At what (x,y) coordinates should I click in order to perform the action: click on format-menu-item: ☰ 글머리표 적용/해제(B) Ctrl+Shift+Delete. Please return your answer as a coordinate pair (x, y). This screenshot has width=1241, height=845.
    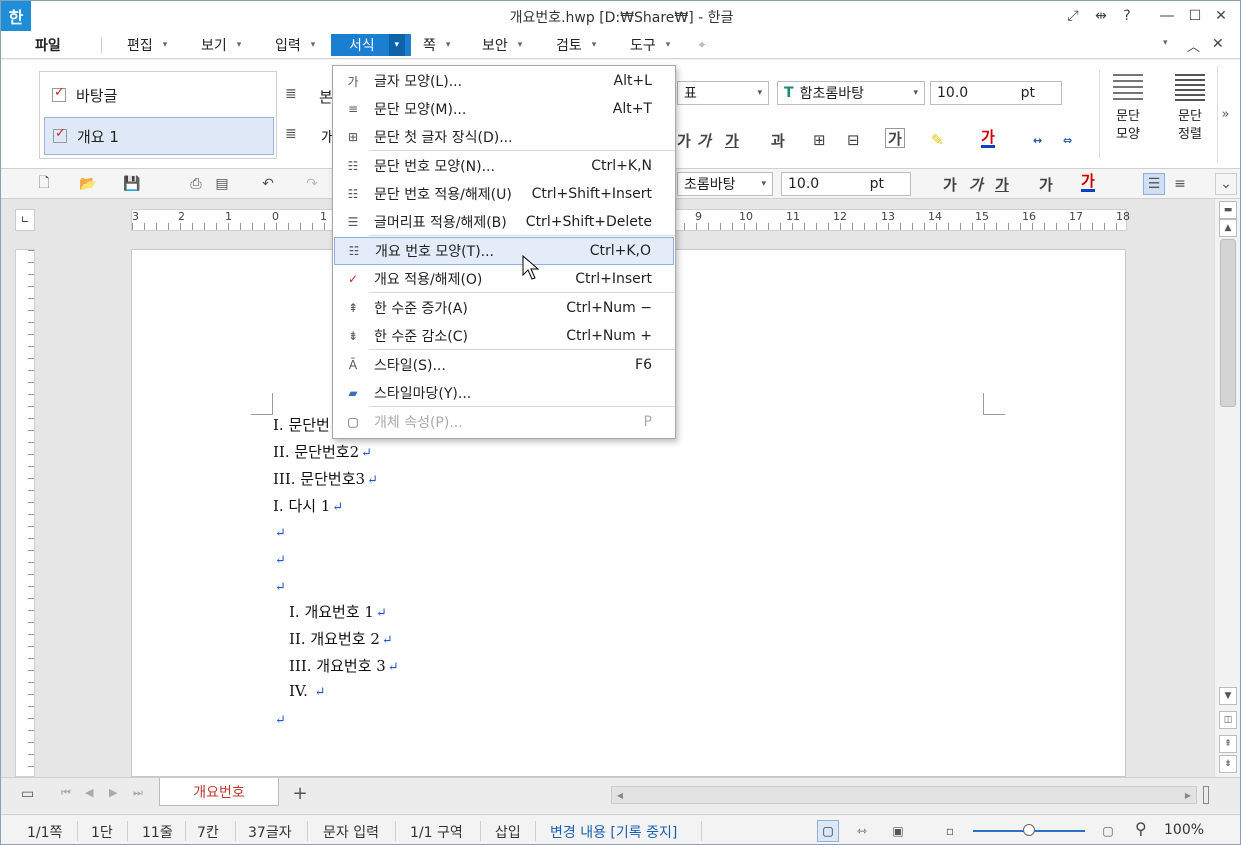
    Looking at the image, I should click on (504, 222).